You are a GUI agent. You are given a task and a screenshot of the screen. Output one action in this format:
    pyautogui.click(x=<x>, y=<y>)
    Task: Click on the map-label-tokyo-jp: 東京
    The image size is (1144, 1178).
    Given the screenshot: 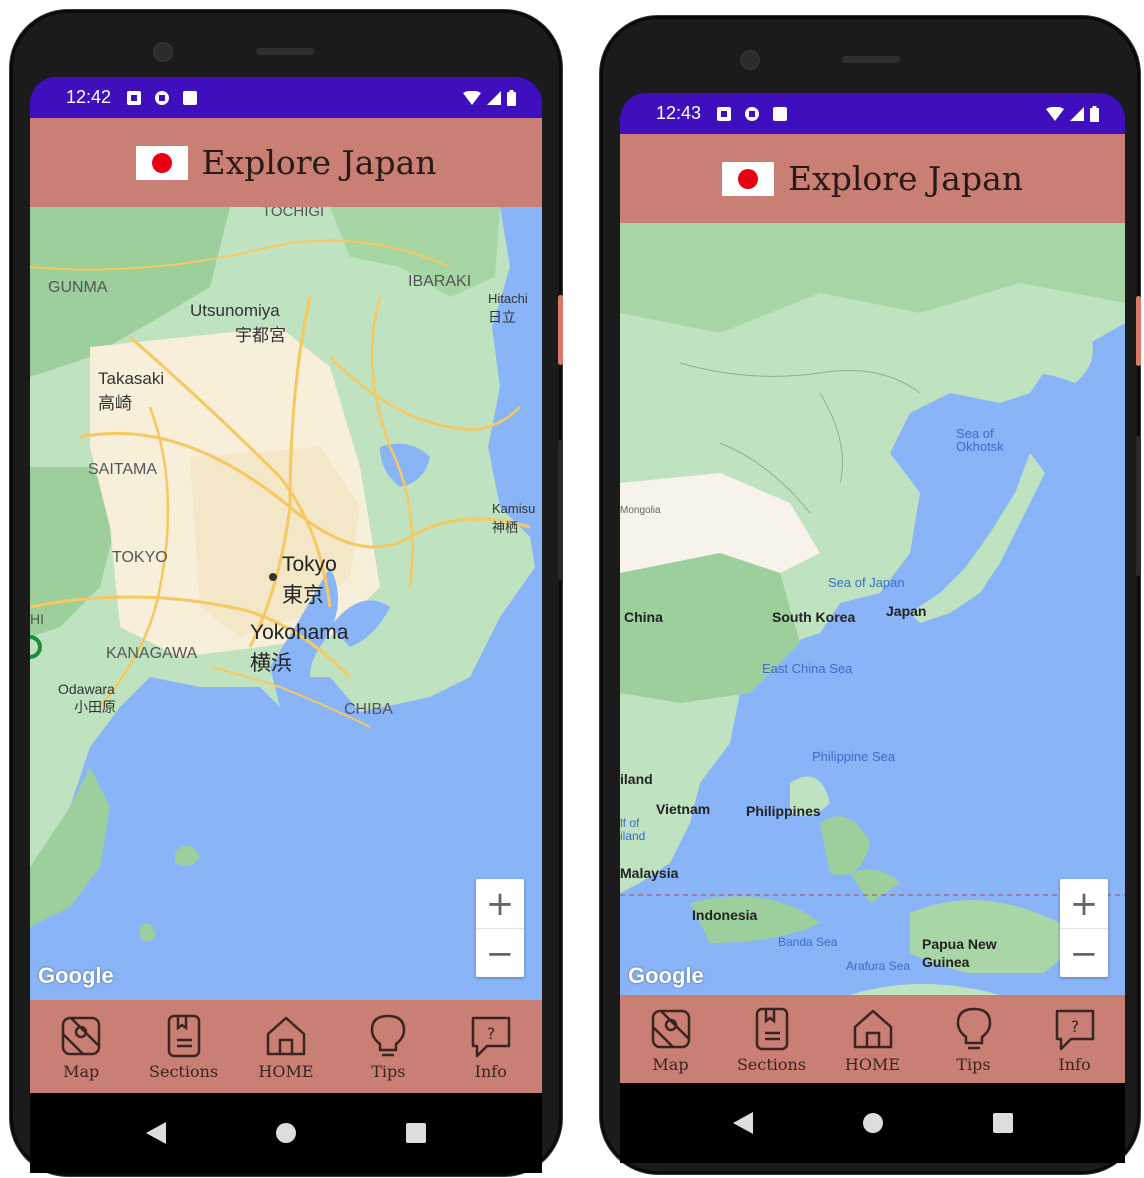 What is the action you would take?
    pyautogui.click(x=303, y=595)
    